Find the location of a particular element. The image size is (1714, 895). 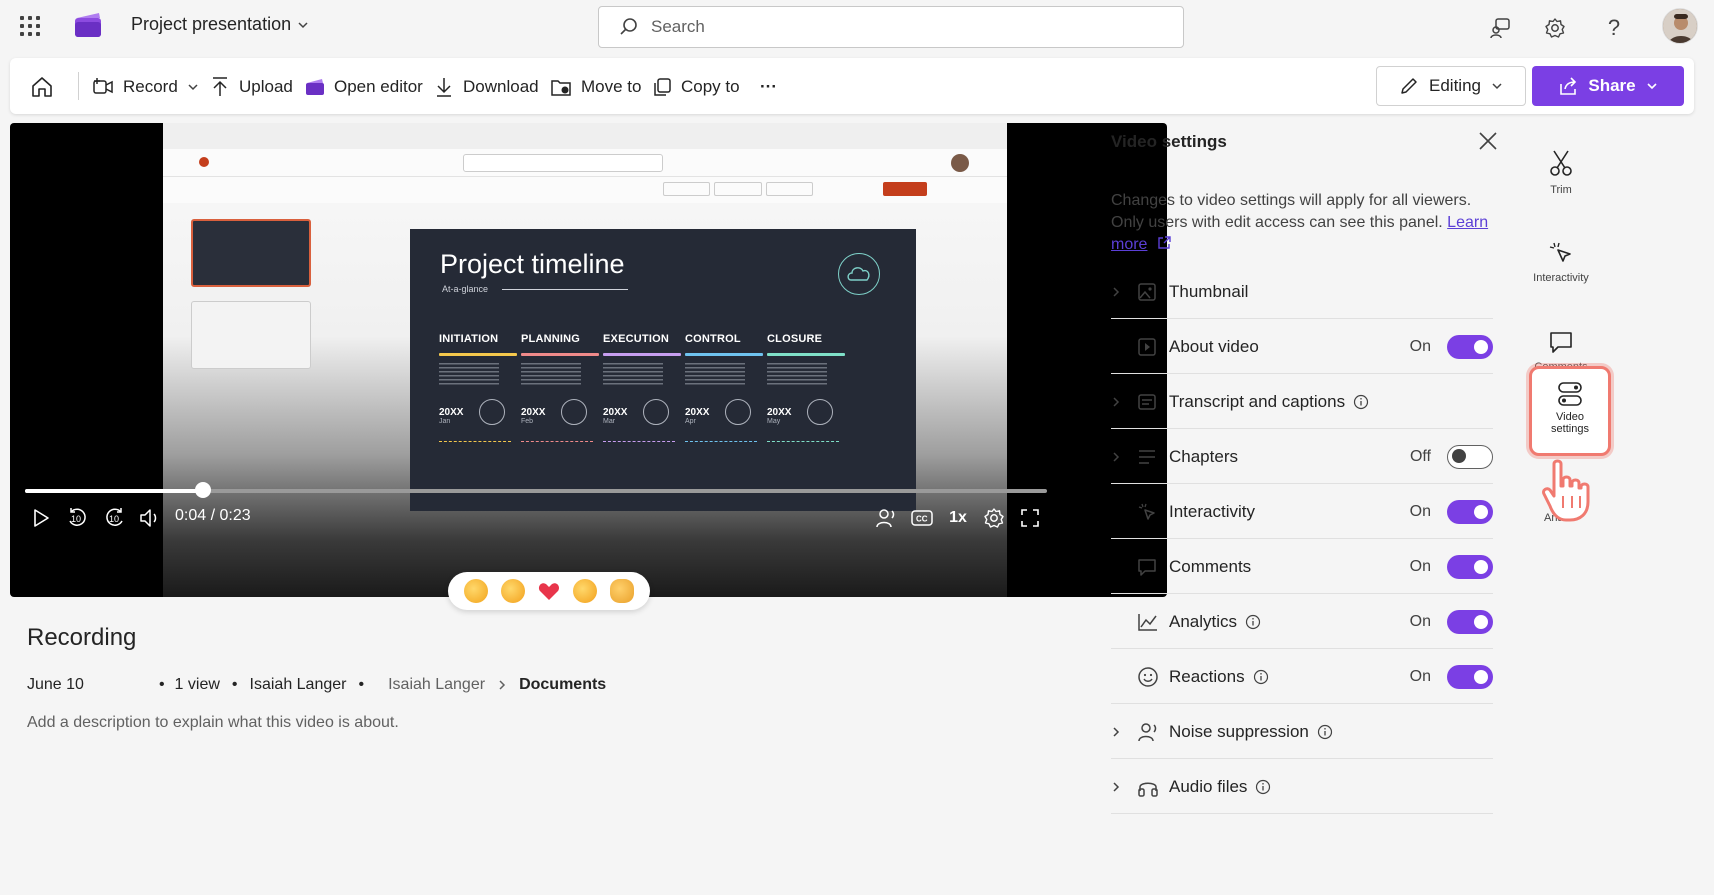

share-button: Share is located at coordinates (1608, 86).